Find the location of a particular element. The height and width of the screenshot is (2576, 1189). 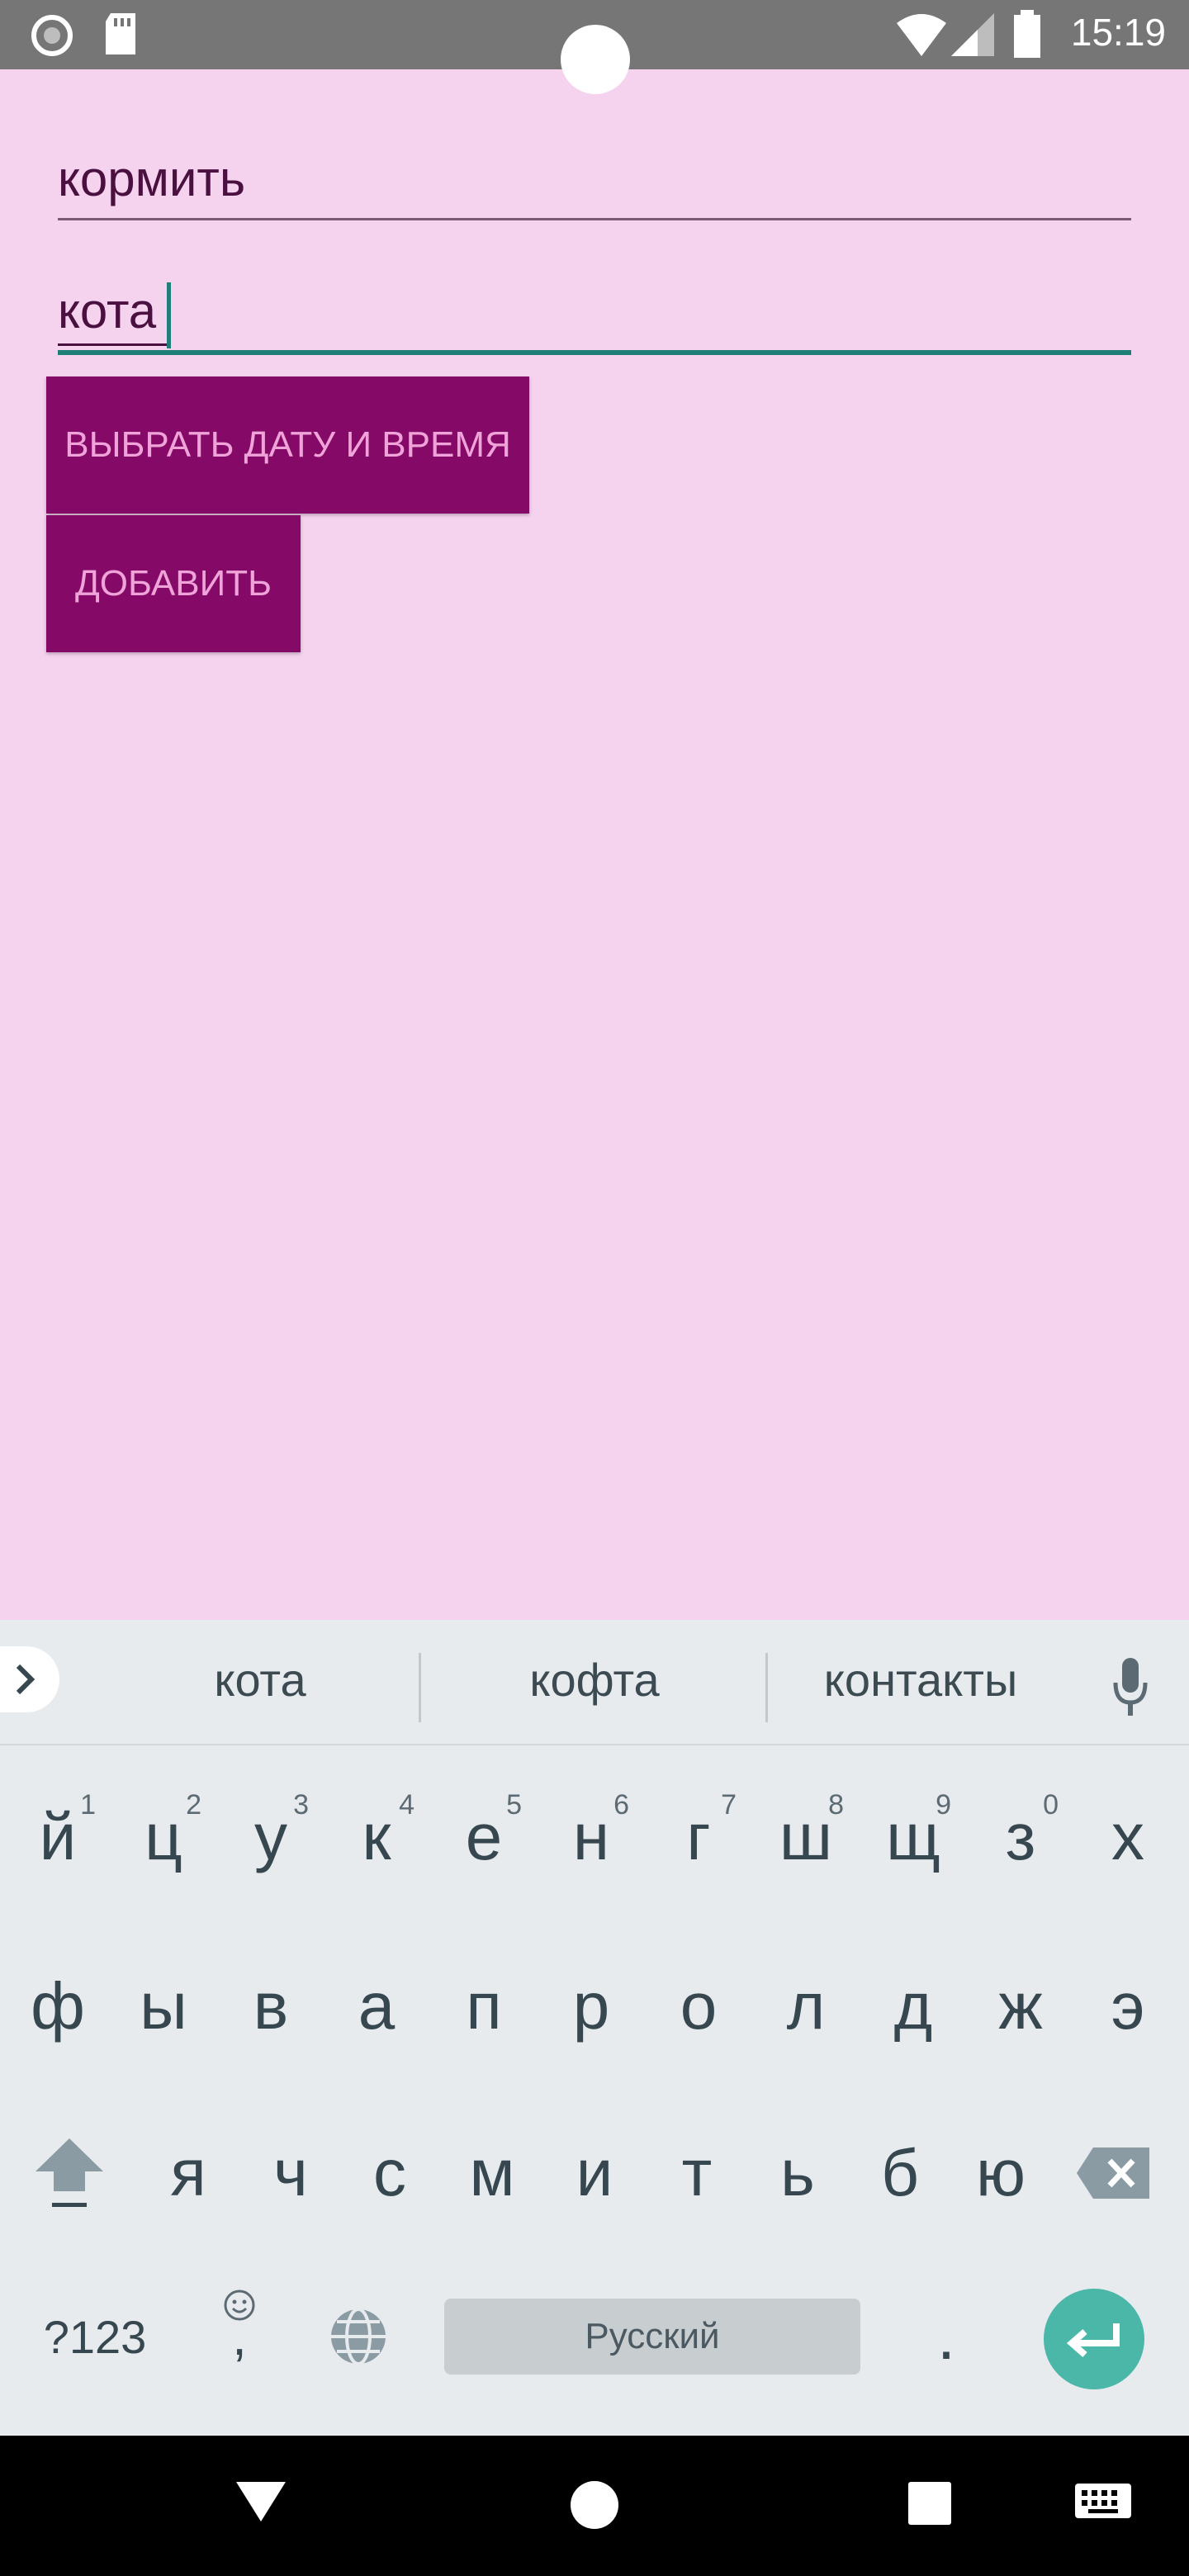

key-г: г7 is located at coordinates (698, 1837).